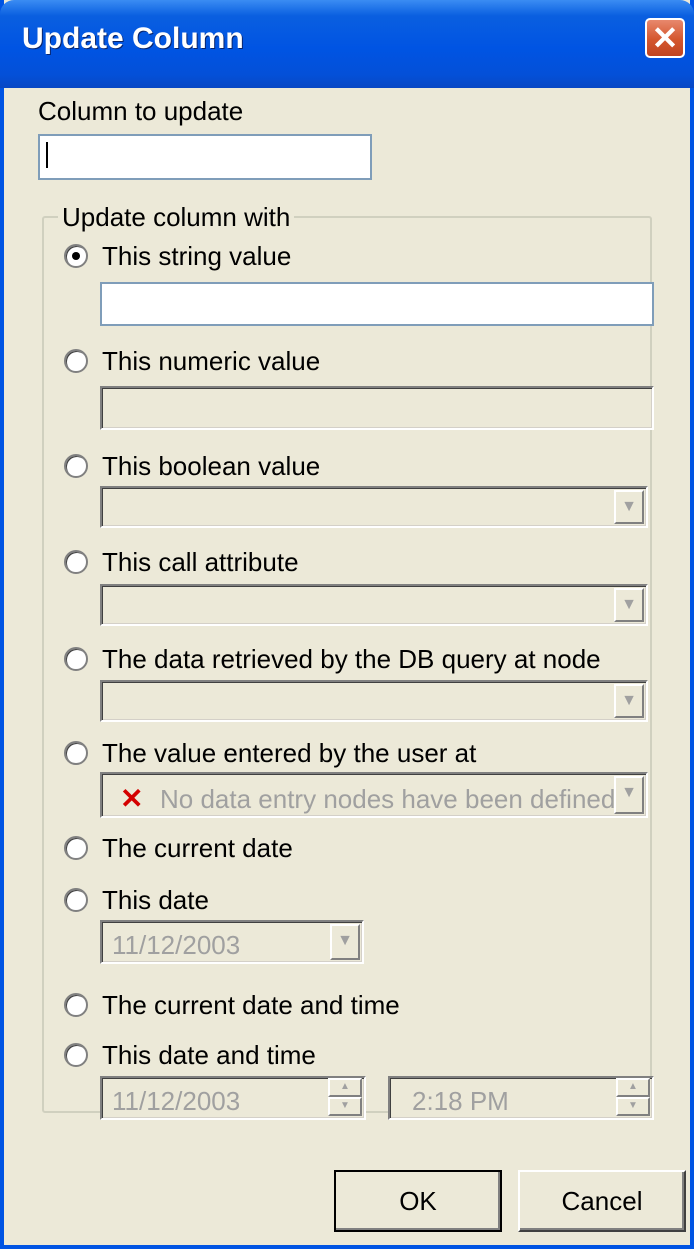 This screenshot has height=1249, width=694. I want to click on call-attribute-dropdown: ▼, so click(374, 605).